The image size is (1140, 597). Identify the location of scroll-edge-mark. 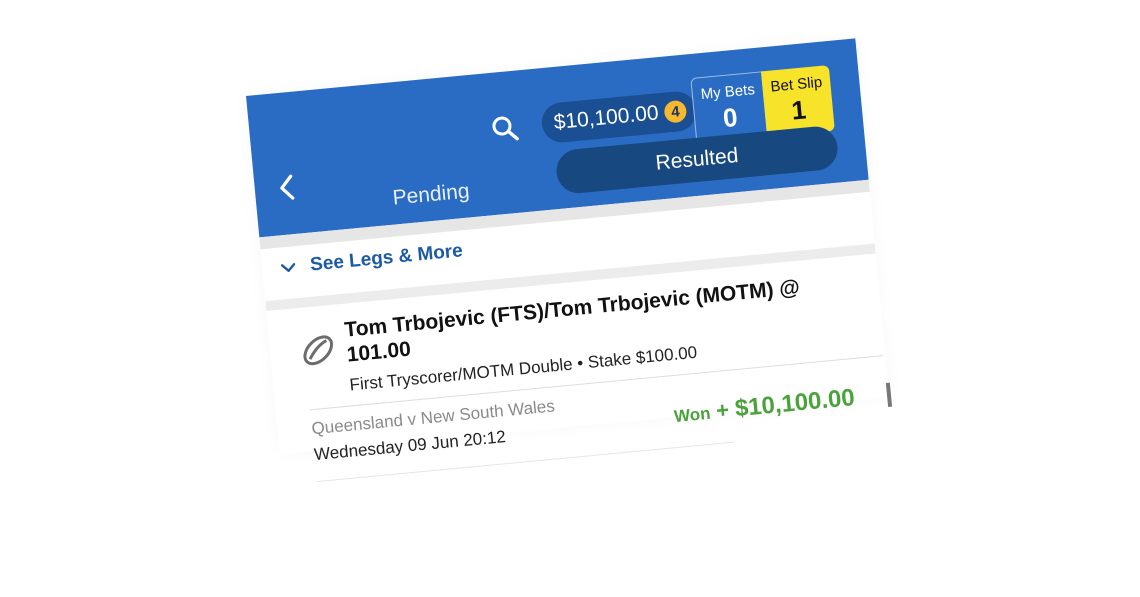
(889, 394).